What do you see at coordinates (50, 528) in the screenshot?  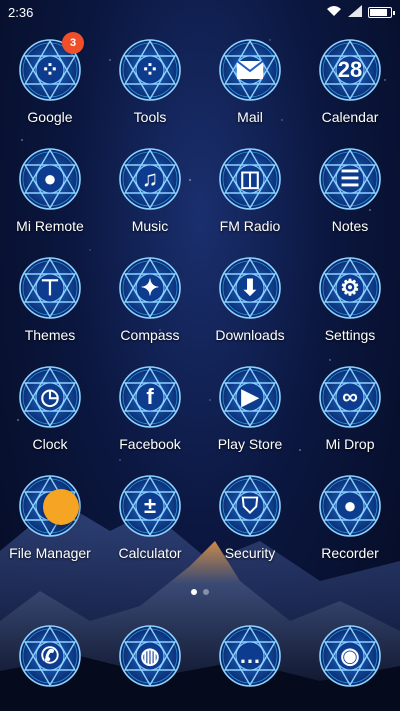 I see `app-file-manager: File Manager` at bounding box center [50, 528].